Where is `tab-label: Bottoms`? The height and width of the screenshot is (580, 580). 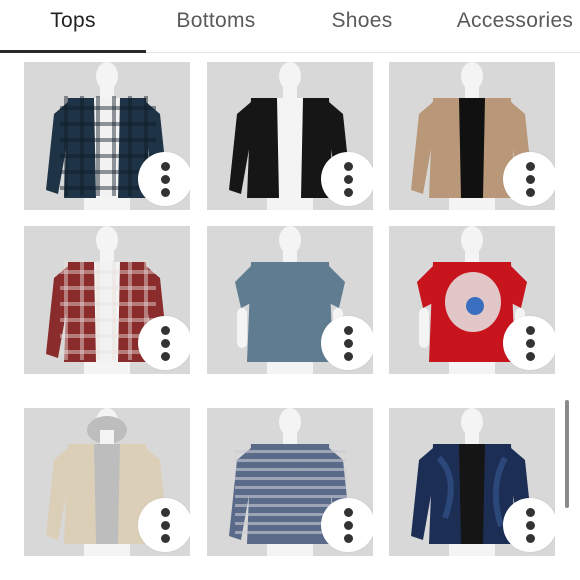 tab-label: Bottoms is located at coordinates (216, 20).